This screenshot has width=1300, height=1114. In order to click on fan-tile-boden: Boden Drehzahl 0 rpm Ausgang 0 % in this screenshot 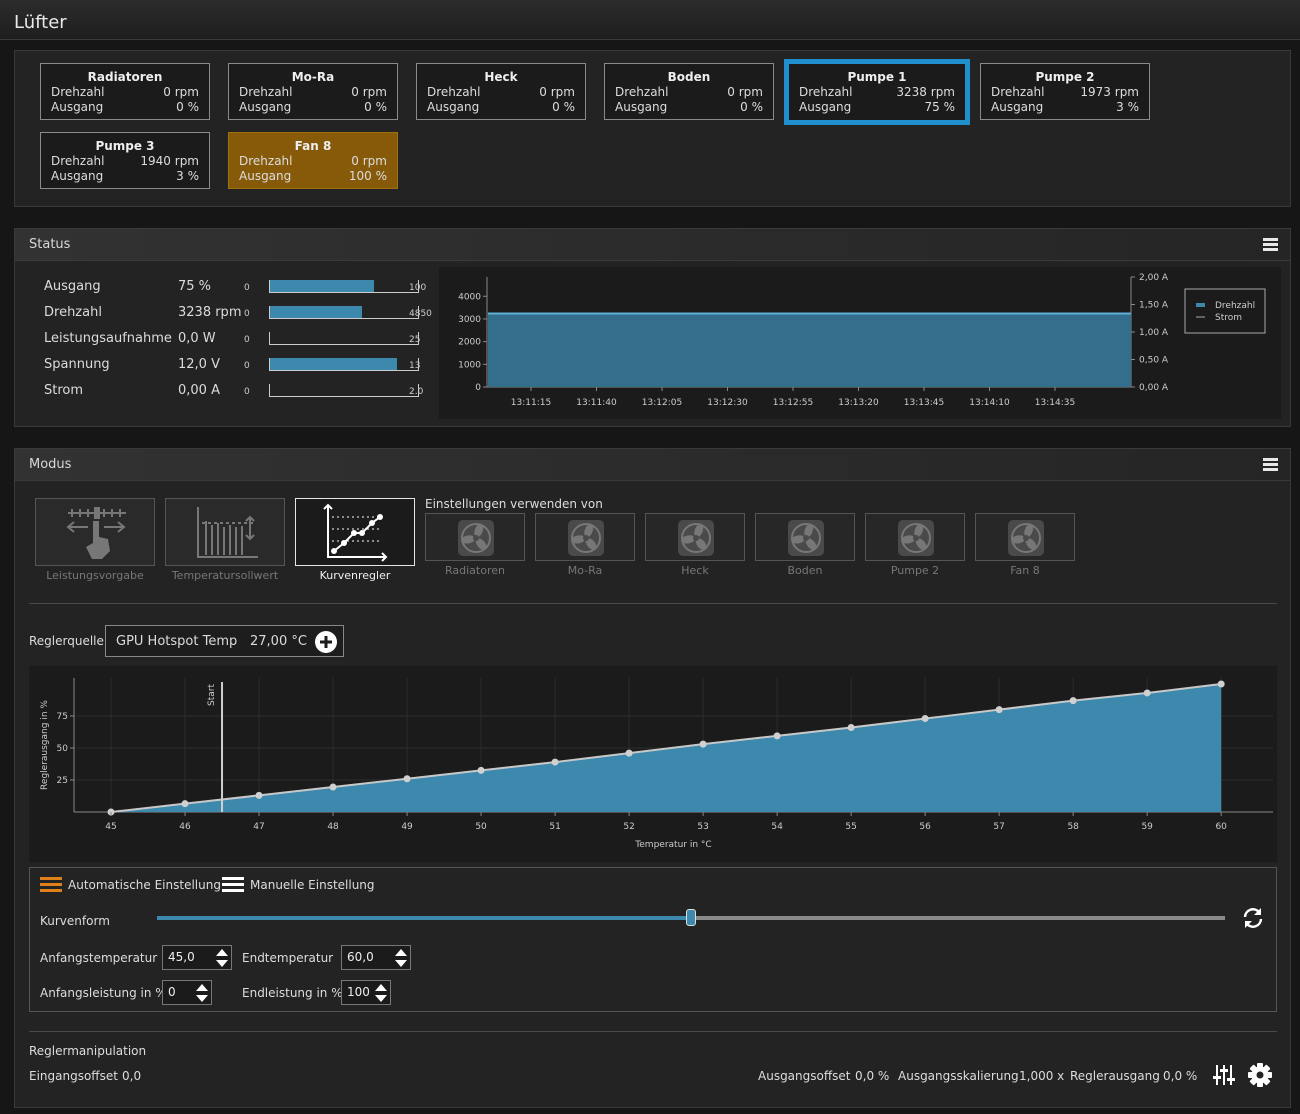, I will do `click(689, 91)`.